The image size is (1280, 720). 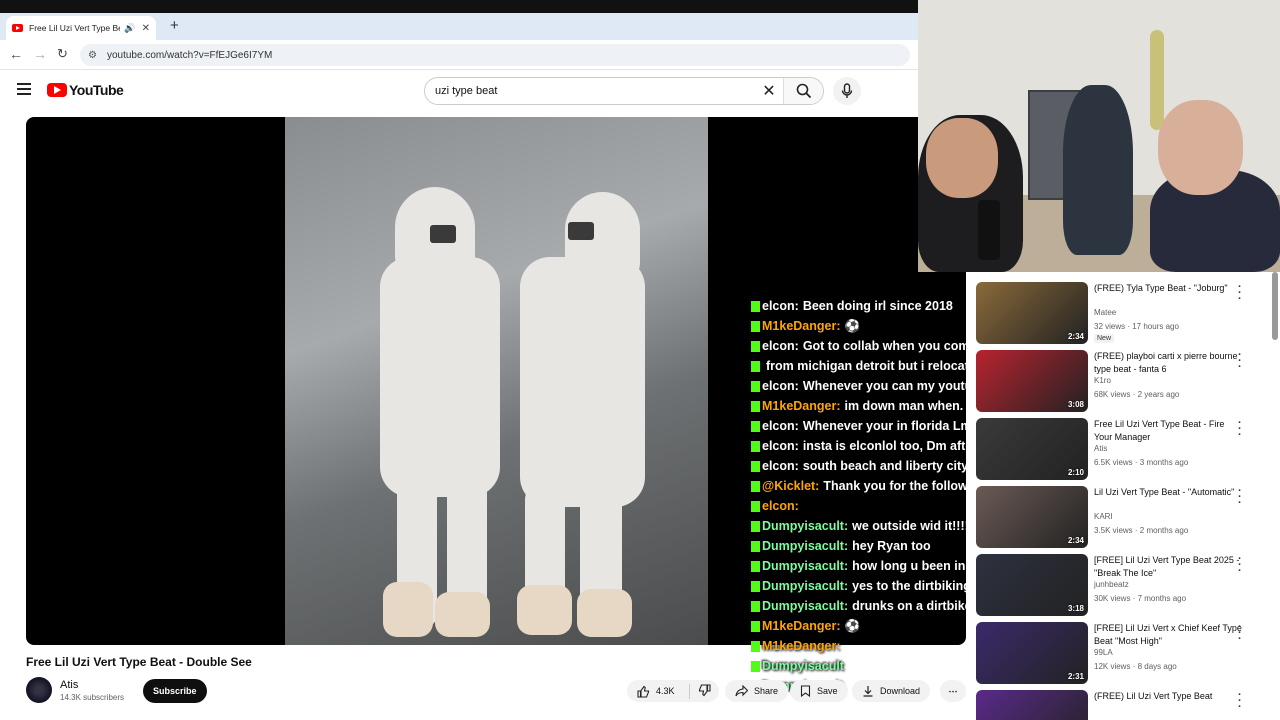 I want to click on download-button: Download, so click(x=891, y=691).